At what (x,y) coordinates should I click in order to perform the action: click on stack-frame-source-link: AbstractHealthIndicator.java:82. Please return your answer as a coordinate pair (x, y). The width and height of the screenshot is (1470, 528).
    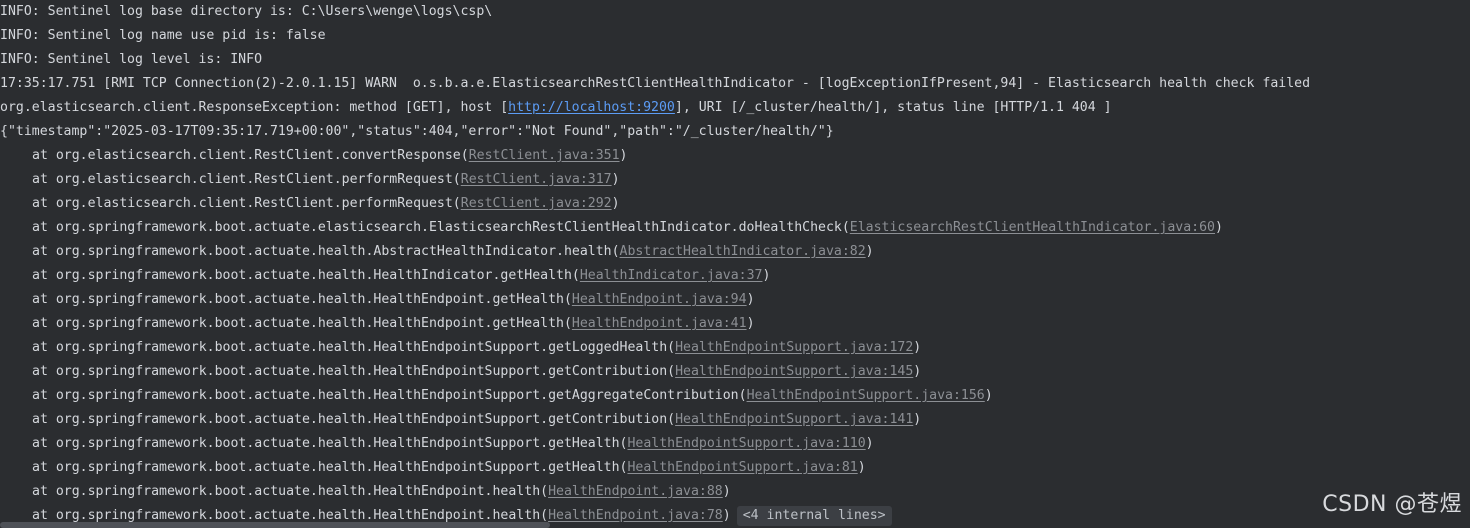
    Looking at the image, I should click on (743, 251).